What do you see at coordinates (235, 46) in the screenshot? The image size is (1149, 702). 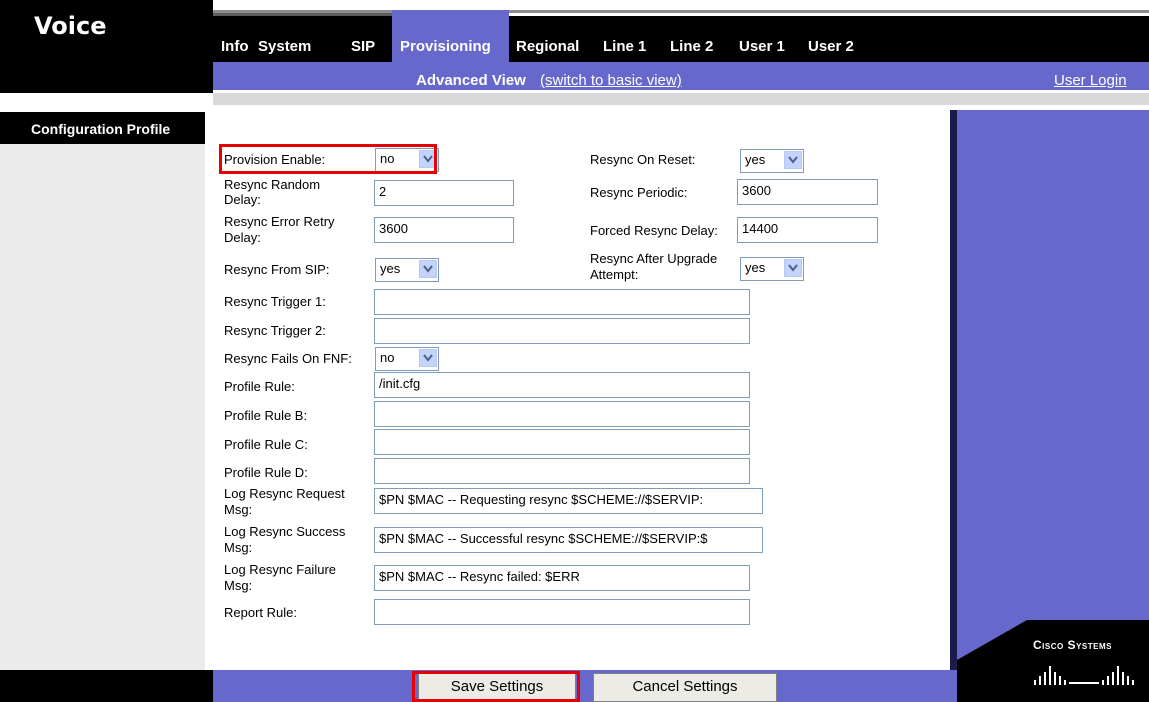 I see `tab-info: Info` at bounding box center [235, 46].